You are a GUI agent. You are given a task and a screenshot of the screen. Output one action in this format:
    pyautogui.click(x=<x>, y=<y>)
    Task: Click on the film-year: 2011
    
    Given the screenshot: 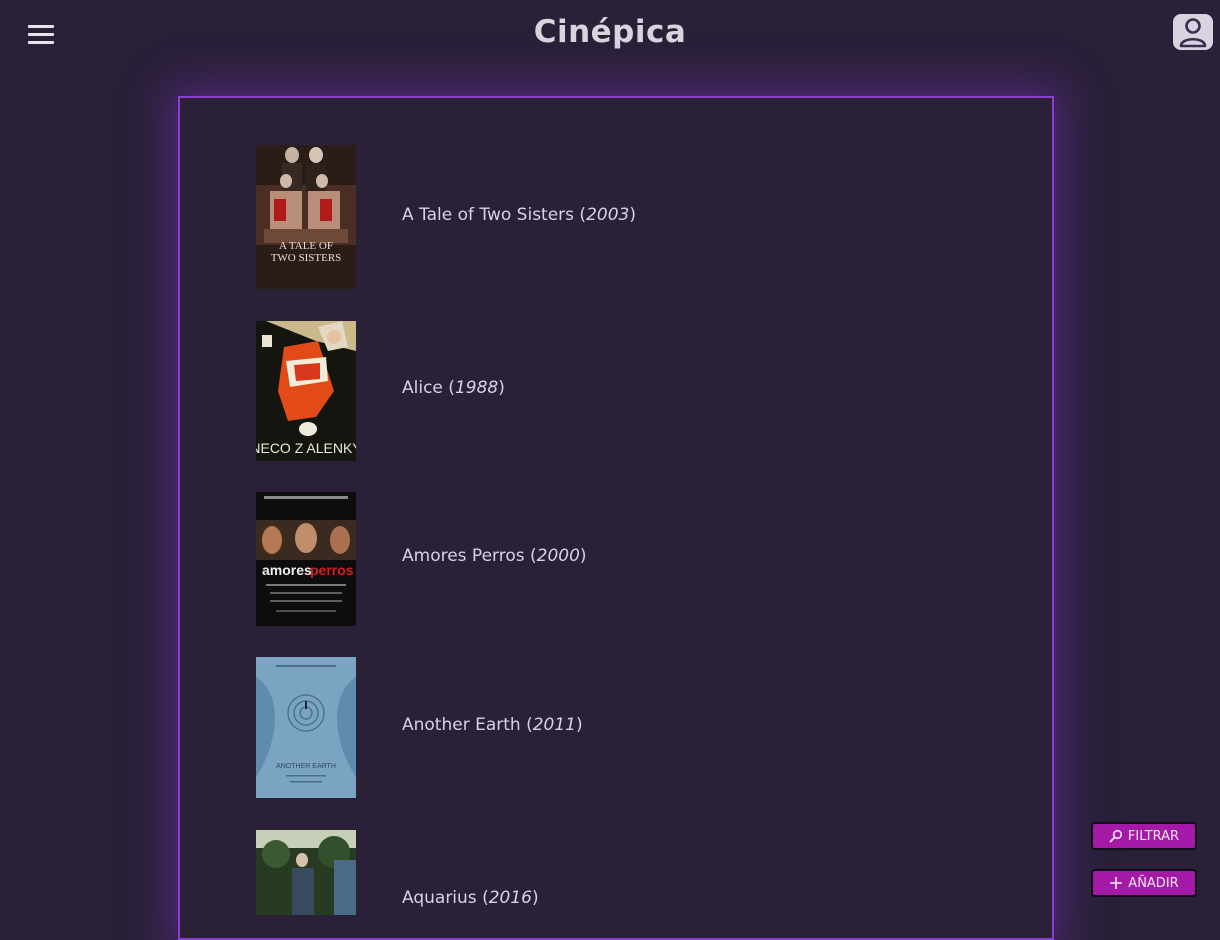 What is the action you would take?
    pyautogui.click(x=554, y=725)
    